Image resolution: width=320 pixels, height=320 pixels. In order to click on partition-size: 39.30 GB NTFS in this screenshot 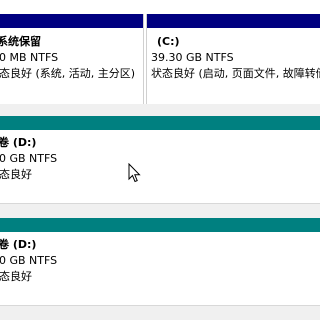, I will do `click(192, 57)`.